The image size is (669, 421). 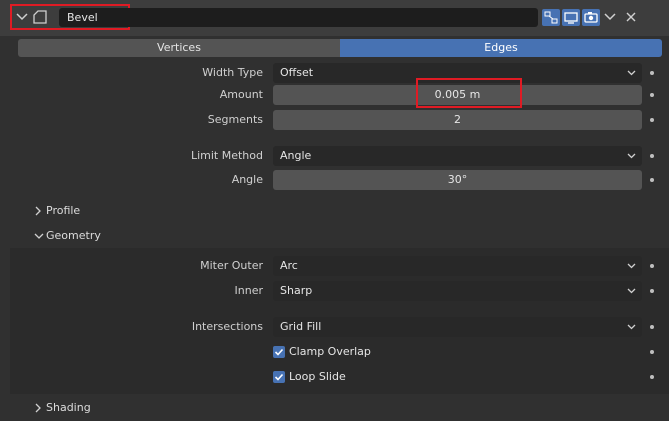 What do you see at coordinates (501, 48) in the screenshot?
I see `tab-edges: Edges` at bounding box center [501, 48].